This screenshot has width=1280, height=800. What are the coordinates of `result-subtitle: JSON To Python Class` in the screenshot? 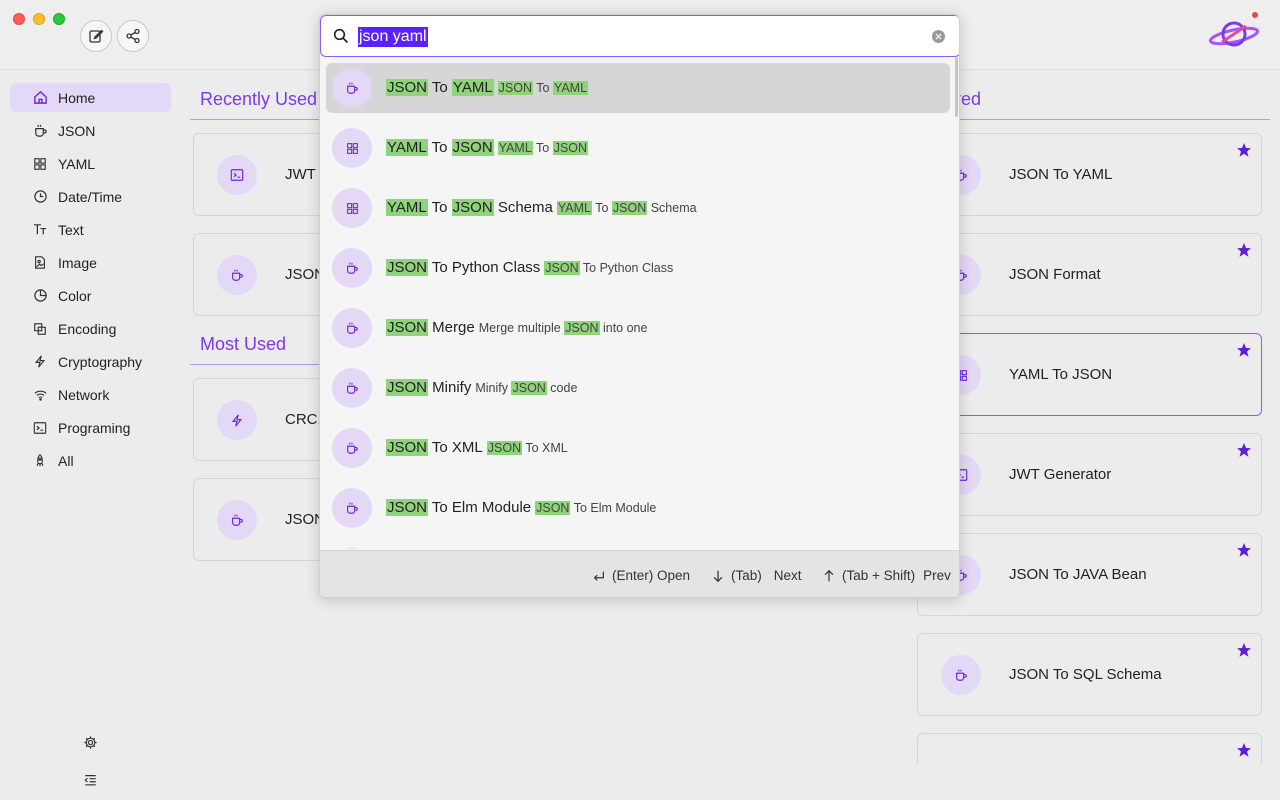 It's located at (608, 268).